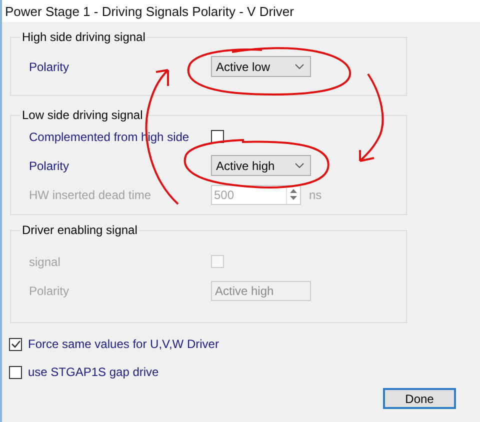  Describe the element at coordinates (83, 37) in the screenshot. I see `group-title: High side driving signal` at that location.